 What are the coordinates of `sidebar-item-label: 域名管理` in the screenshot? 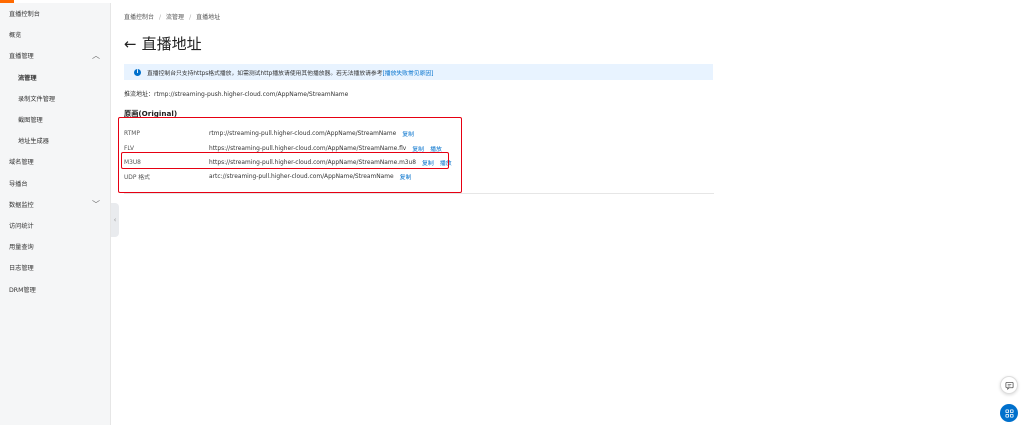 It's located at (21, 163).